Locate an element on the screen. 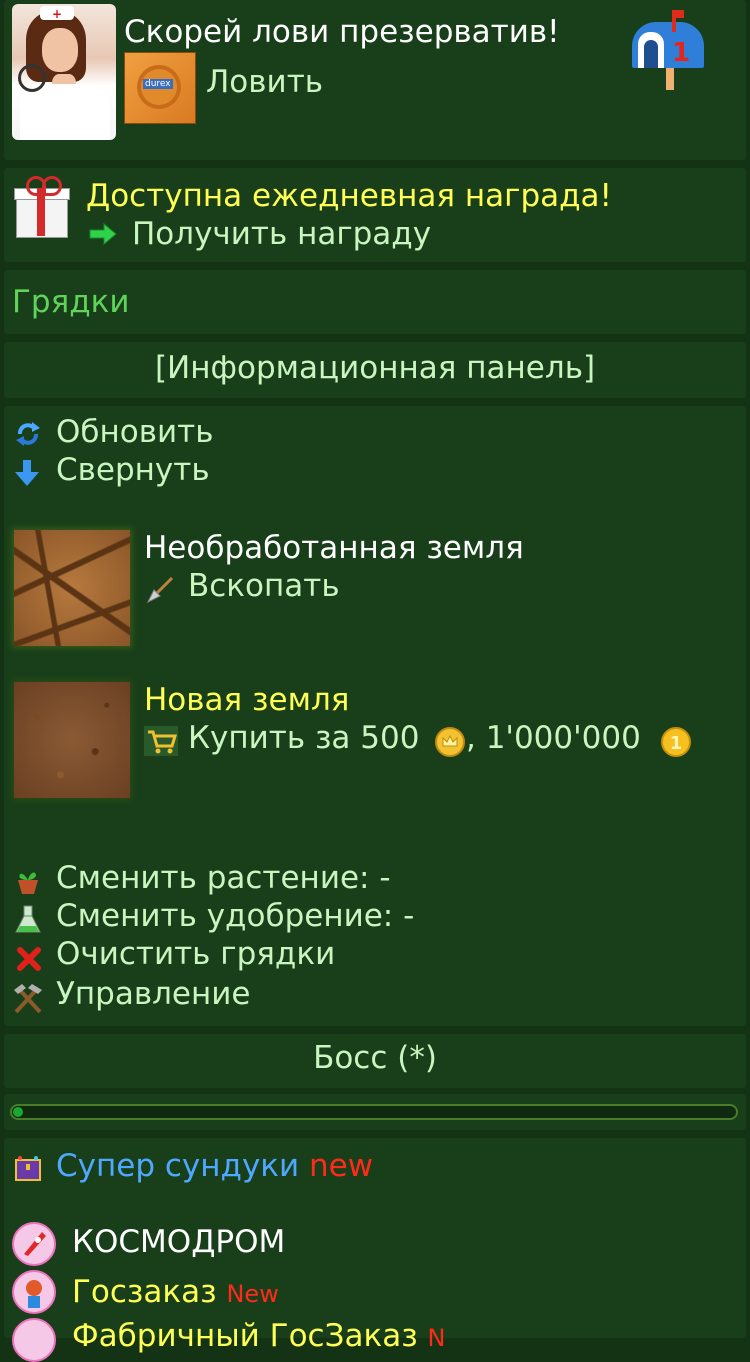  unplowed-land-tile is located at coordinates (72, 588).